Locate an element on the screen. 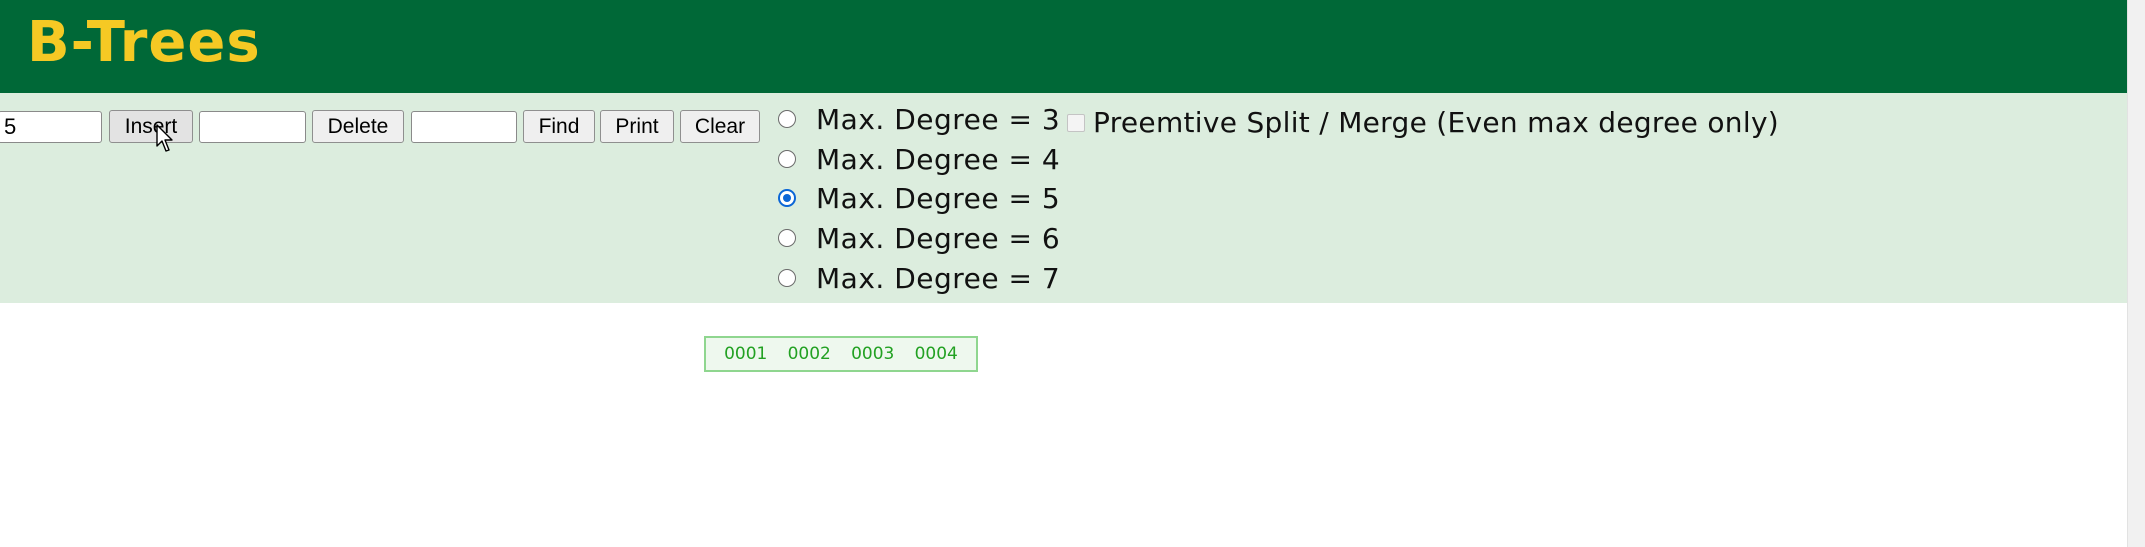 Image resolution: width=2145 pixels, height=547 pixels. degree-4-radio is located at coordinates (787, 159).